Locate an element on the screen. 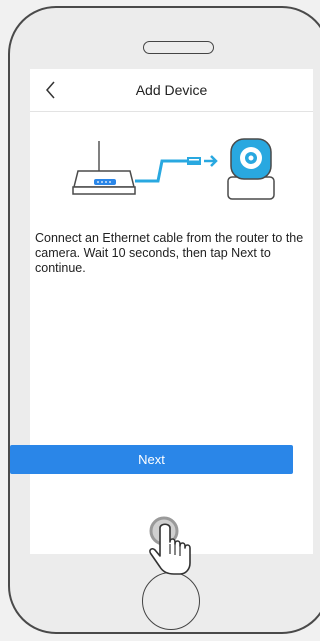 Image resolution: width=320 pixels, height=641 pixels. page-title: Add Device is located at coordinates (171, 90).